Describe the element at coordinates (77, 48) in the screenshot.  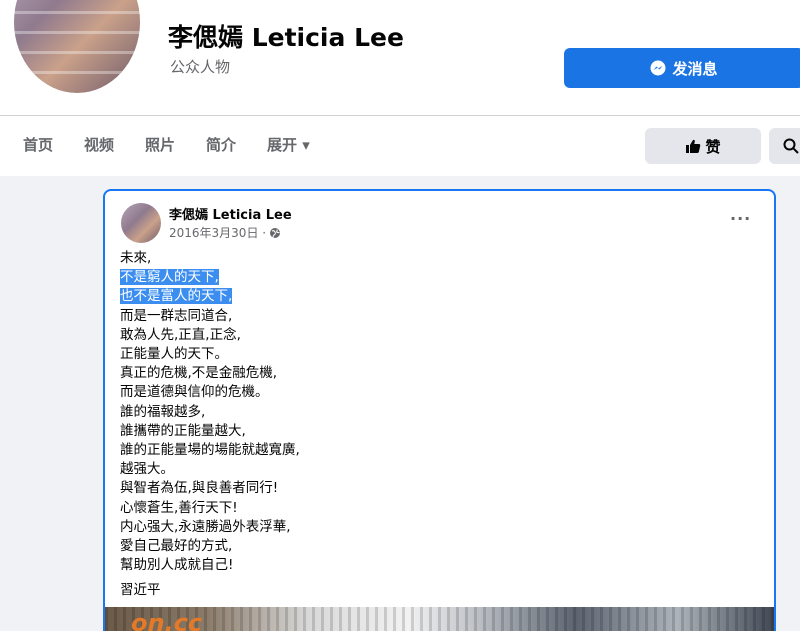
I see `profile-avatar` at that location.